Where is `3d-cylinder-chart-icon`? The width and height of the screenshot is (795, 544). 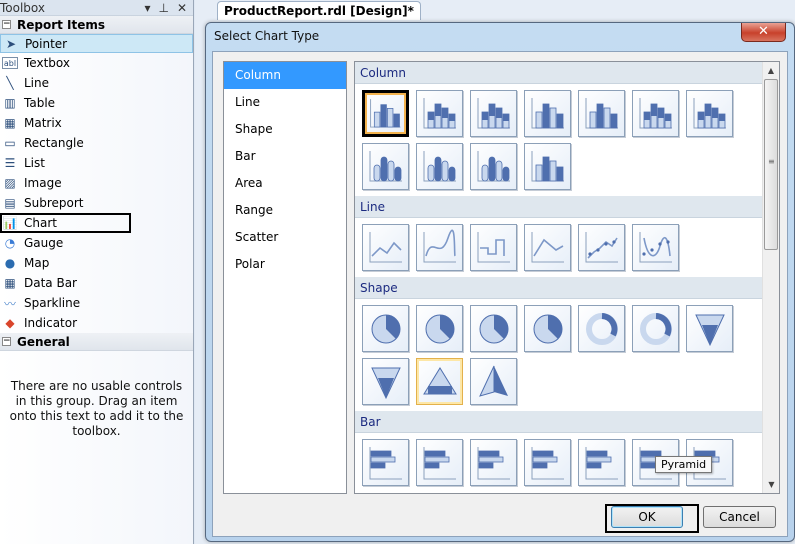 3d-cylinder-chart-icon is located at coordinates (385, 166).